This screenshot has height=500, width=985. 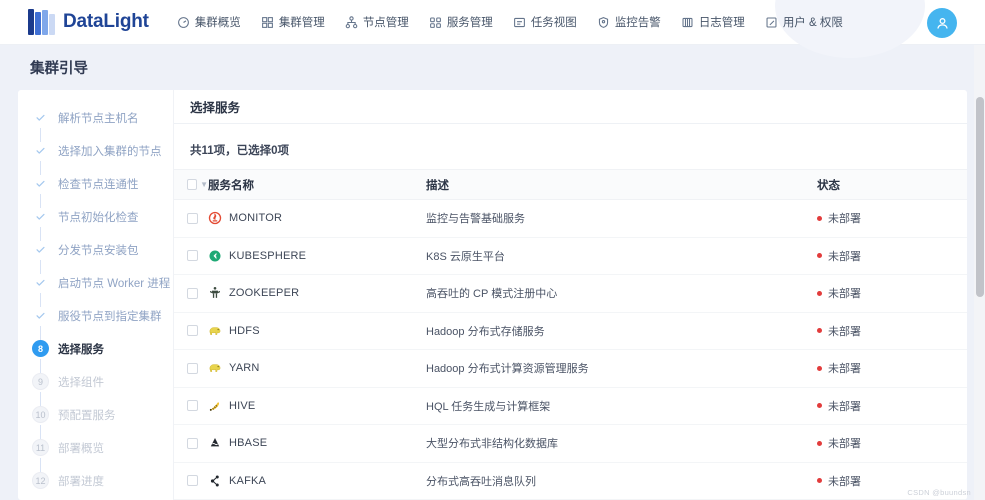 I want to click on wizard-step-8: 8 选择服务, so click(x=102, y=356).